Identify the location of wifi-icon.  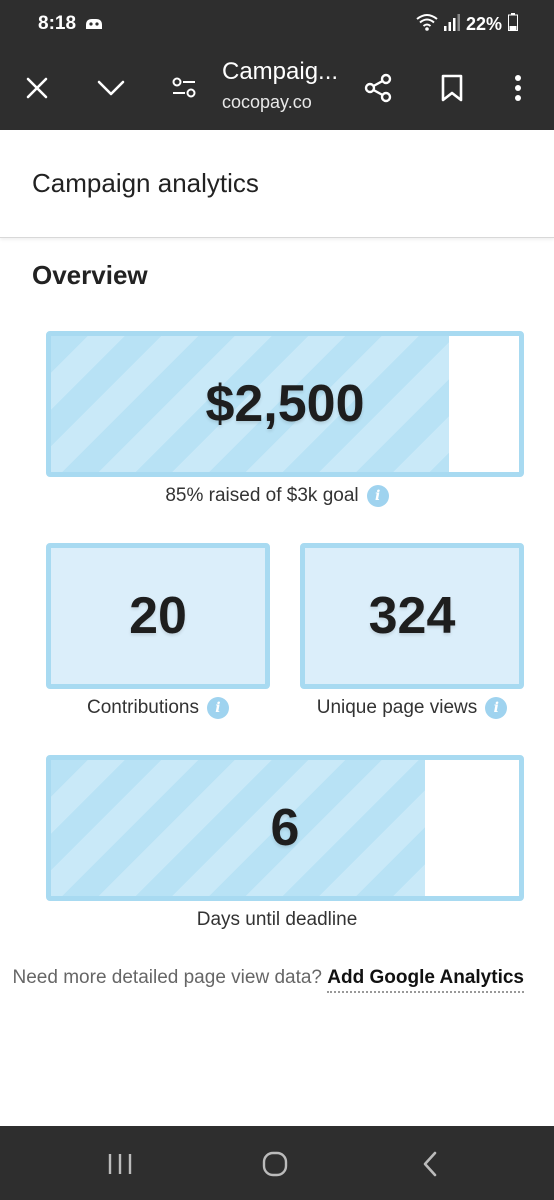
(427, 24).